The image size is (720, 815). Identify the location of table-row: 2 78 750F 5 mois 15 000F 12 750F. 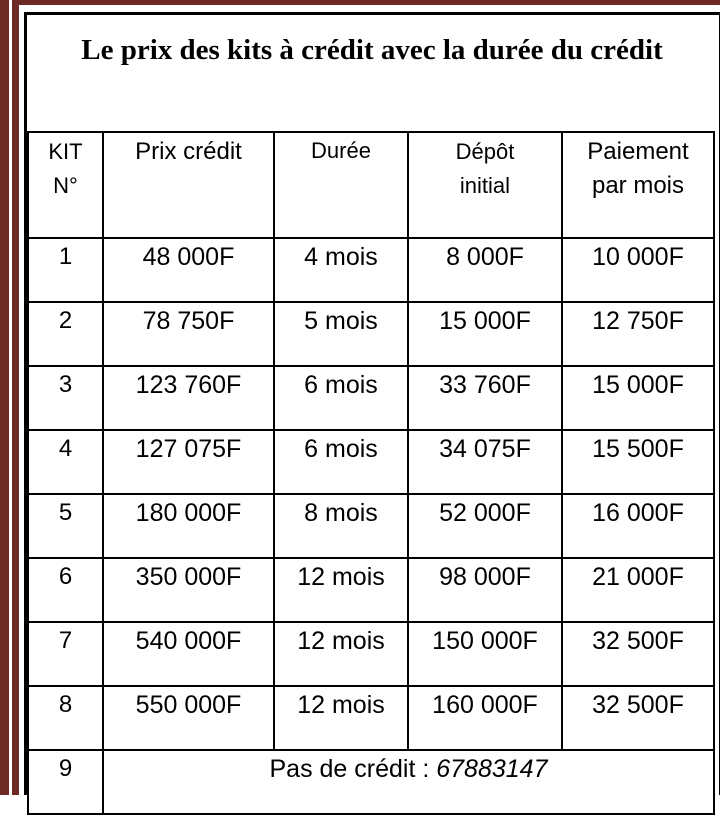
(371, 334).